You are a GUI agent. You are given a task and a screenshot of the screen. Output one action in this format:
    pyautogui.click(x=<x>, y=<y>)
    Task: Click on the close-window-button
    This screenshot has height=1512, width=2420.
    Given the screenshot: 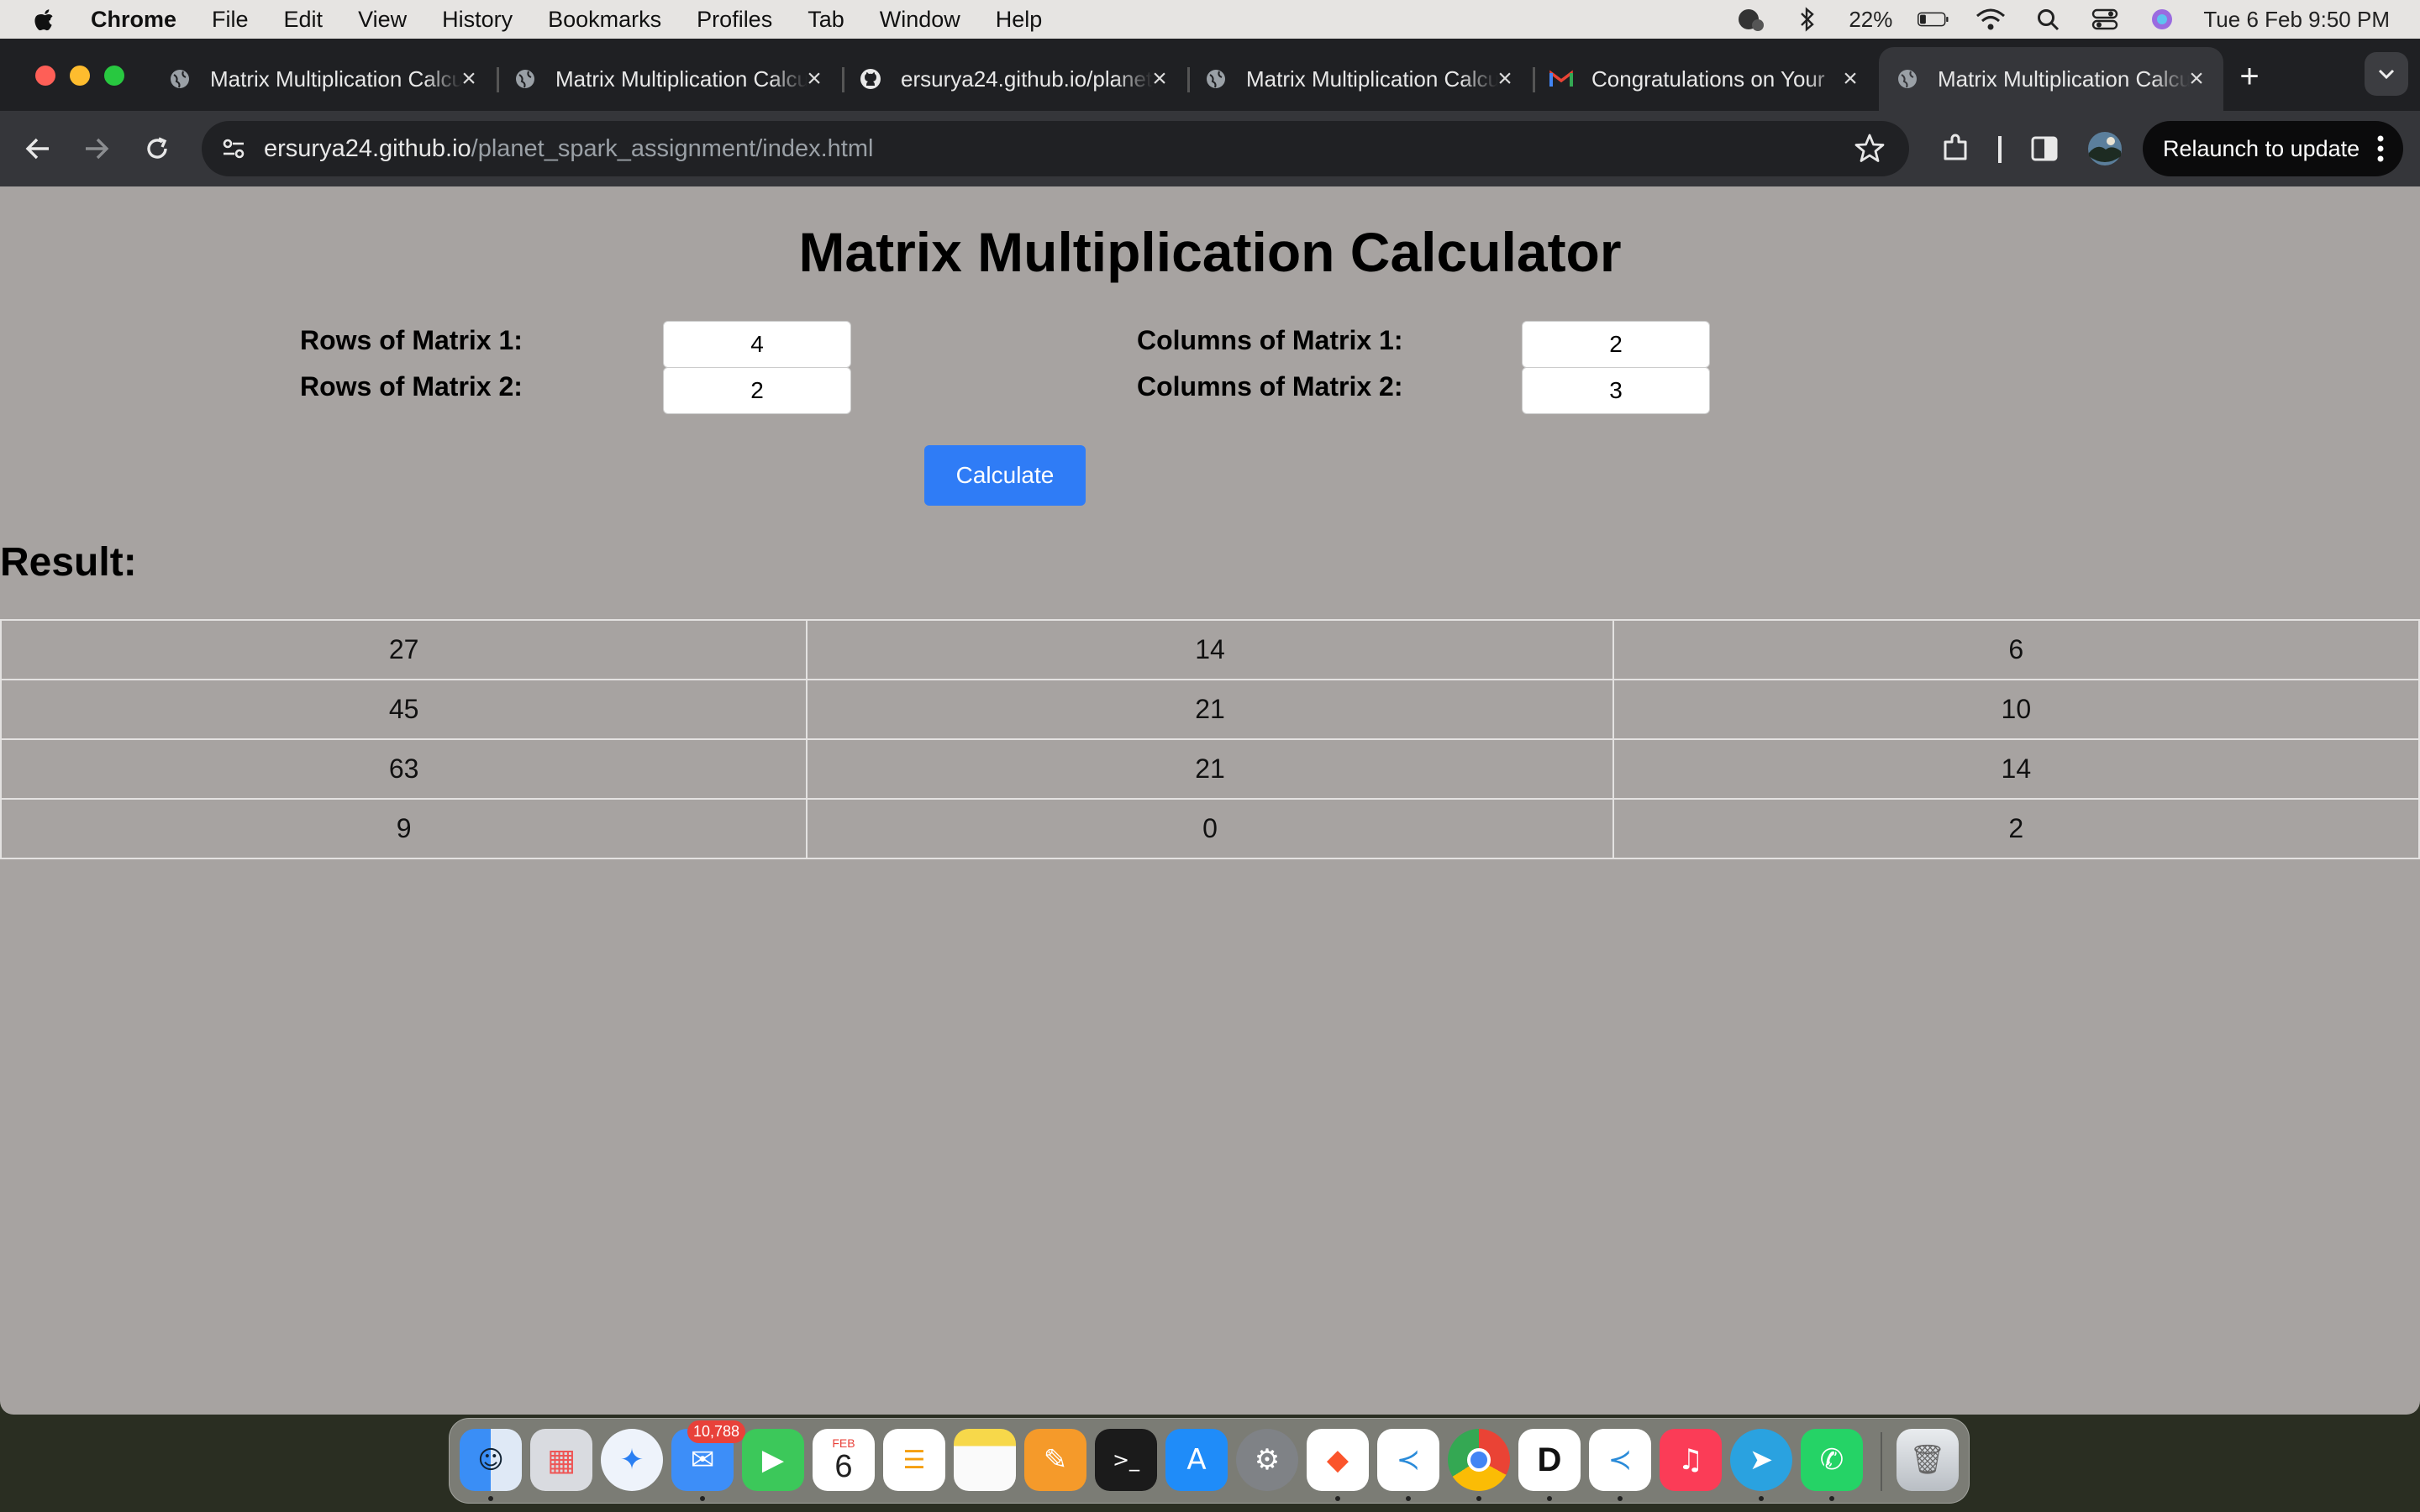 What is the action you would take?
    pyautogui.click(x=45, y=76)
    